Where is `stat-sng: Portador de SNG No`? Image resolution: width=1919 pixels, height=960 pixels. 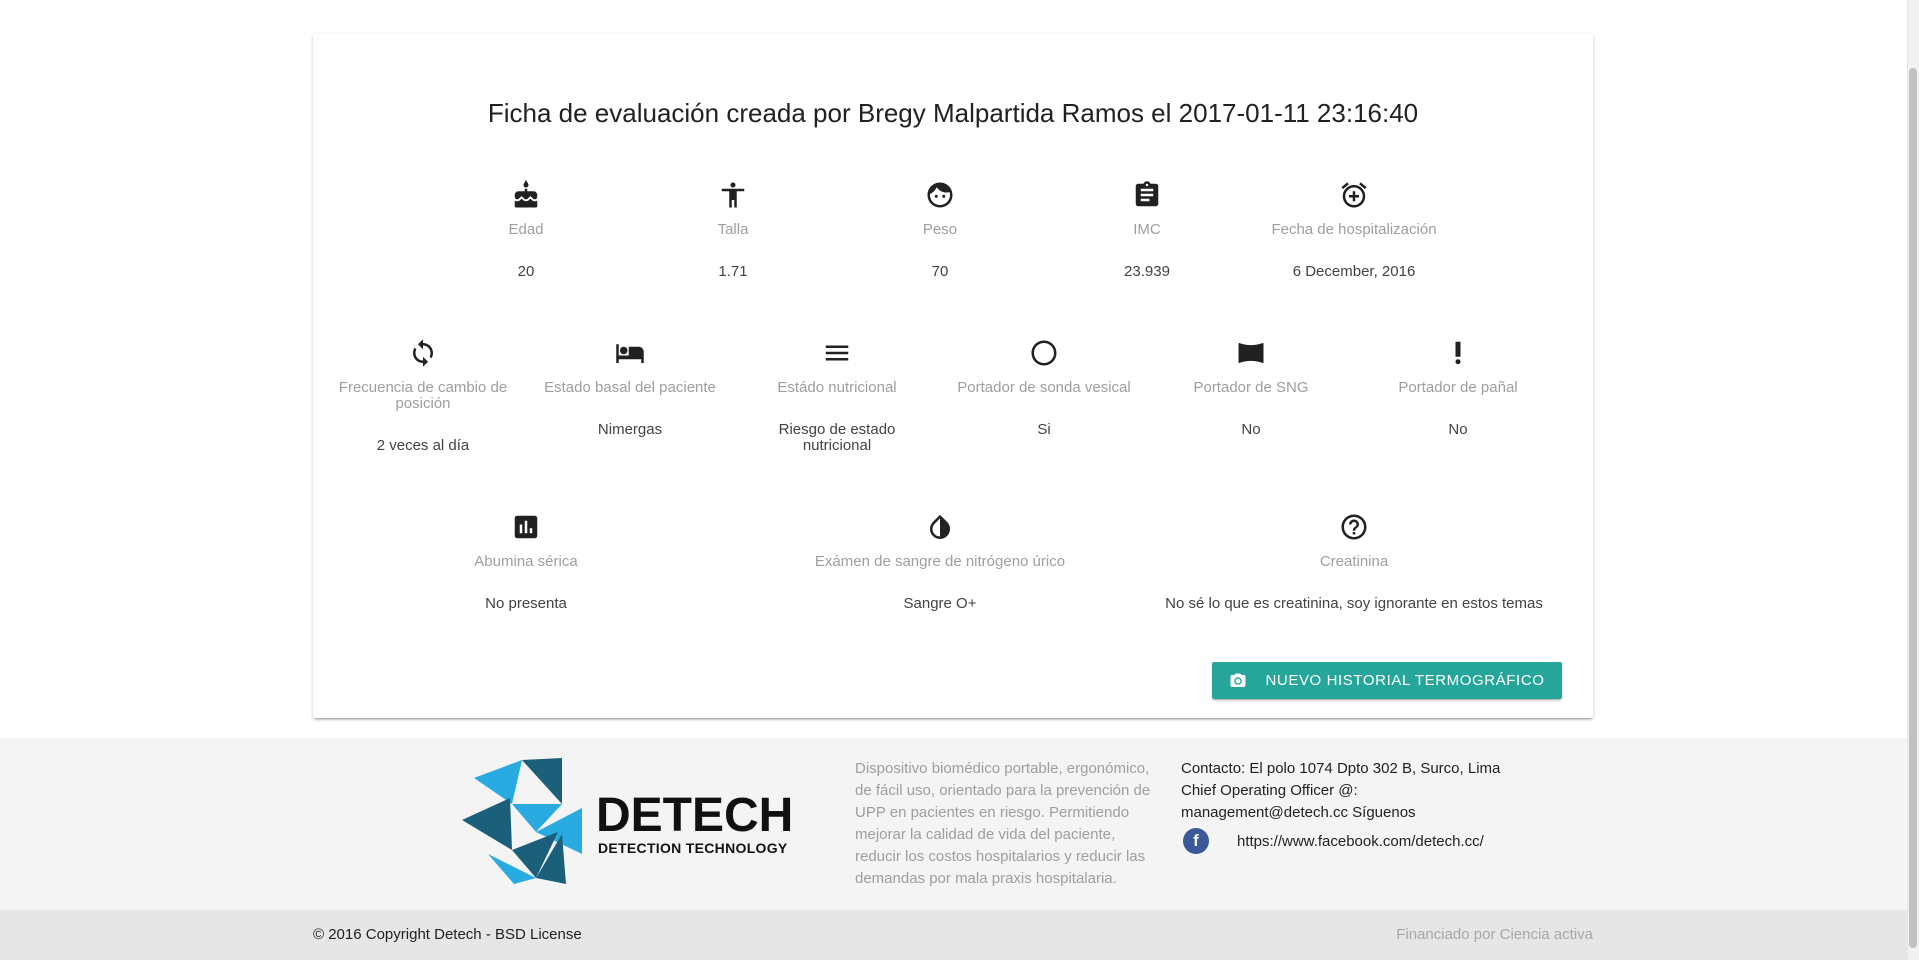
stat-sng: Portador de SNG No is located at coordinates (1251, 388).